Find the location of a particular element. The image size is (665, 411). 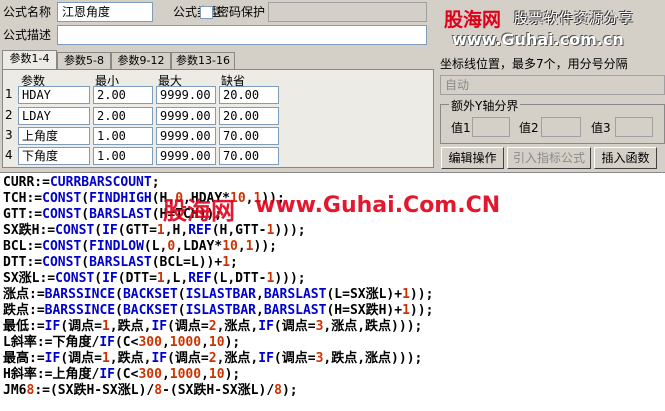

insert-function-button: 插入函数 is located at coordinates (625, 158).